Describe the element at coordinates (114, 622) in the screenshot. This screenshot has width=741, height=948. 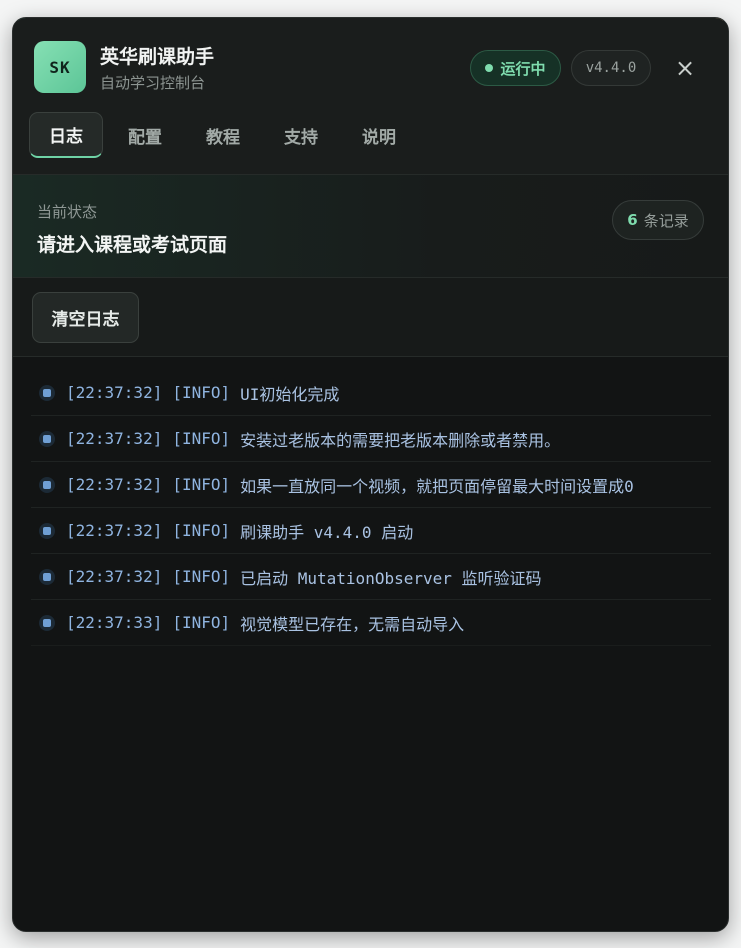
I see `log-time: [22:37:33]` at that location.